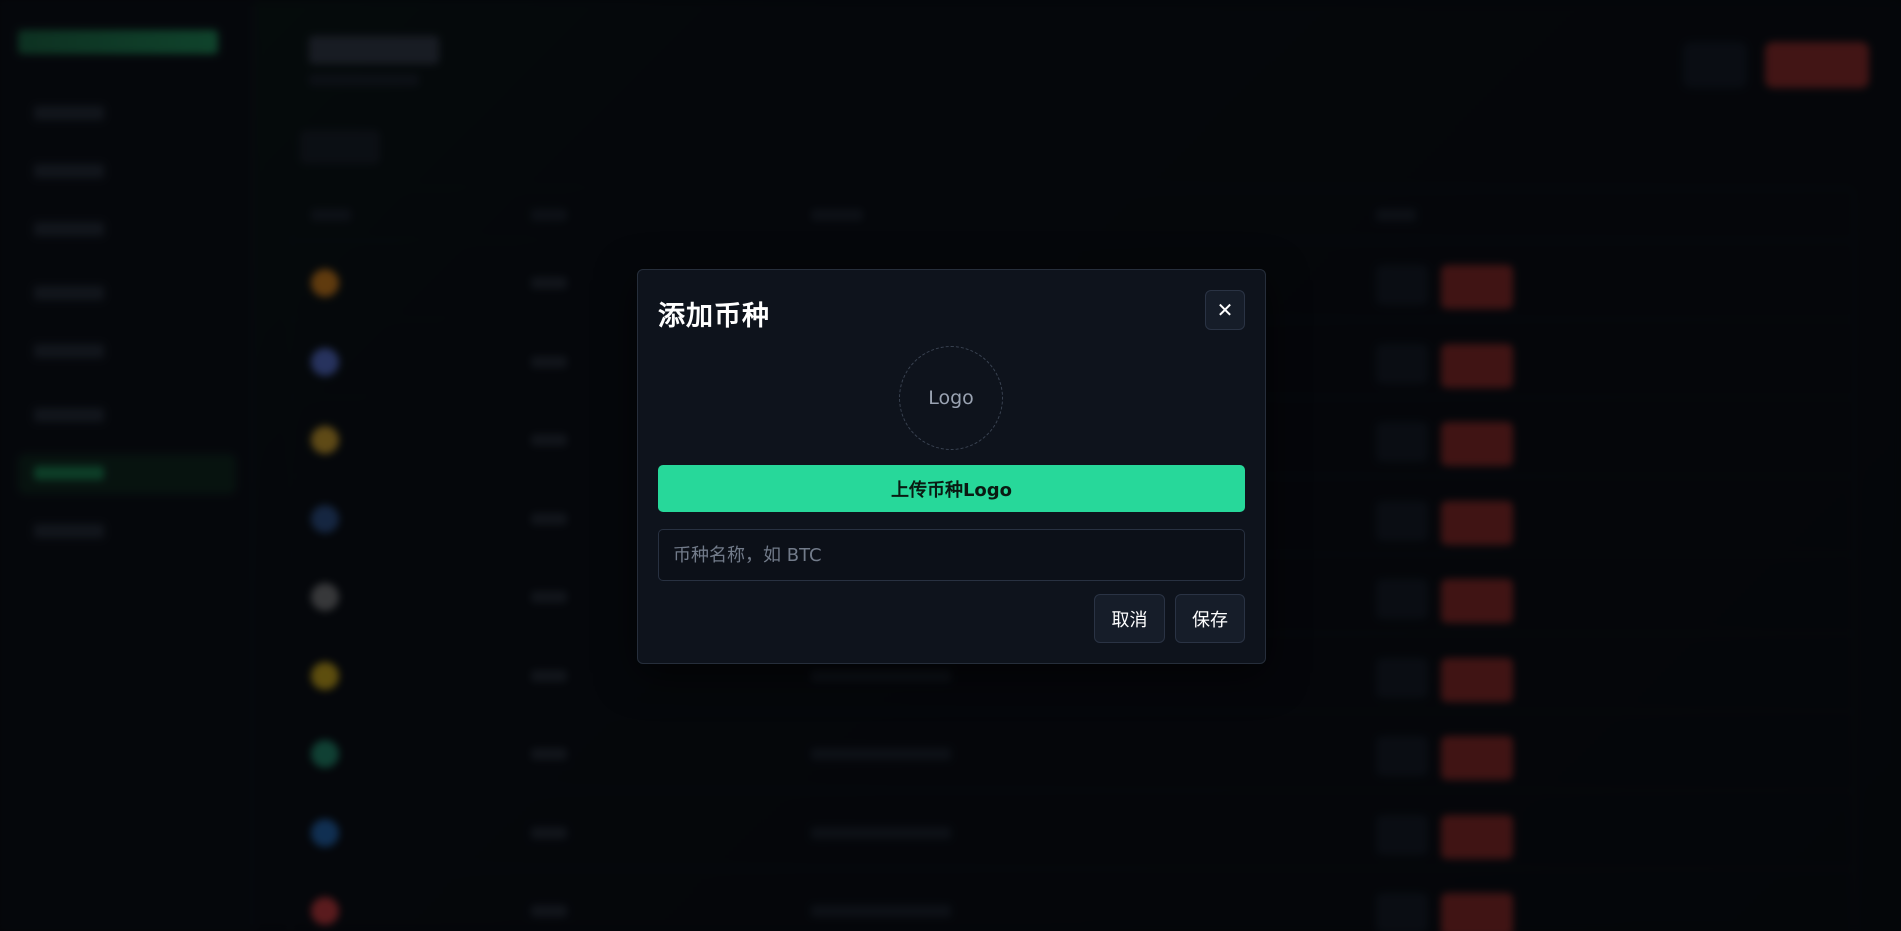 This screenshot has height=931, width=1901. What do you see at coordinates (951, 555) in the screenshot?
I see `coin-name-input` at bounding box center [951, 555].